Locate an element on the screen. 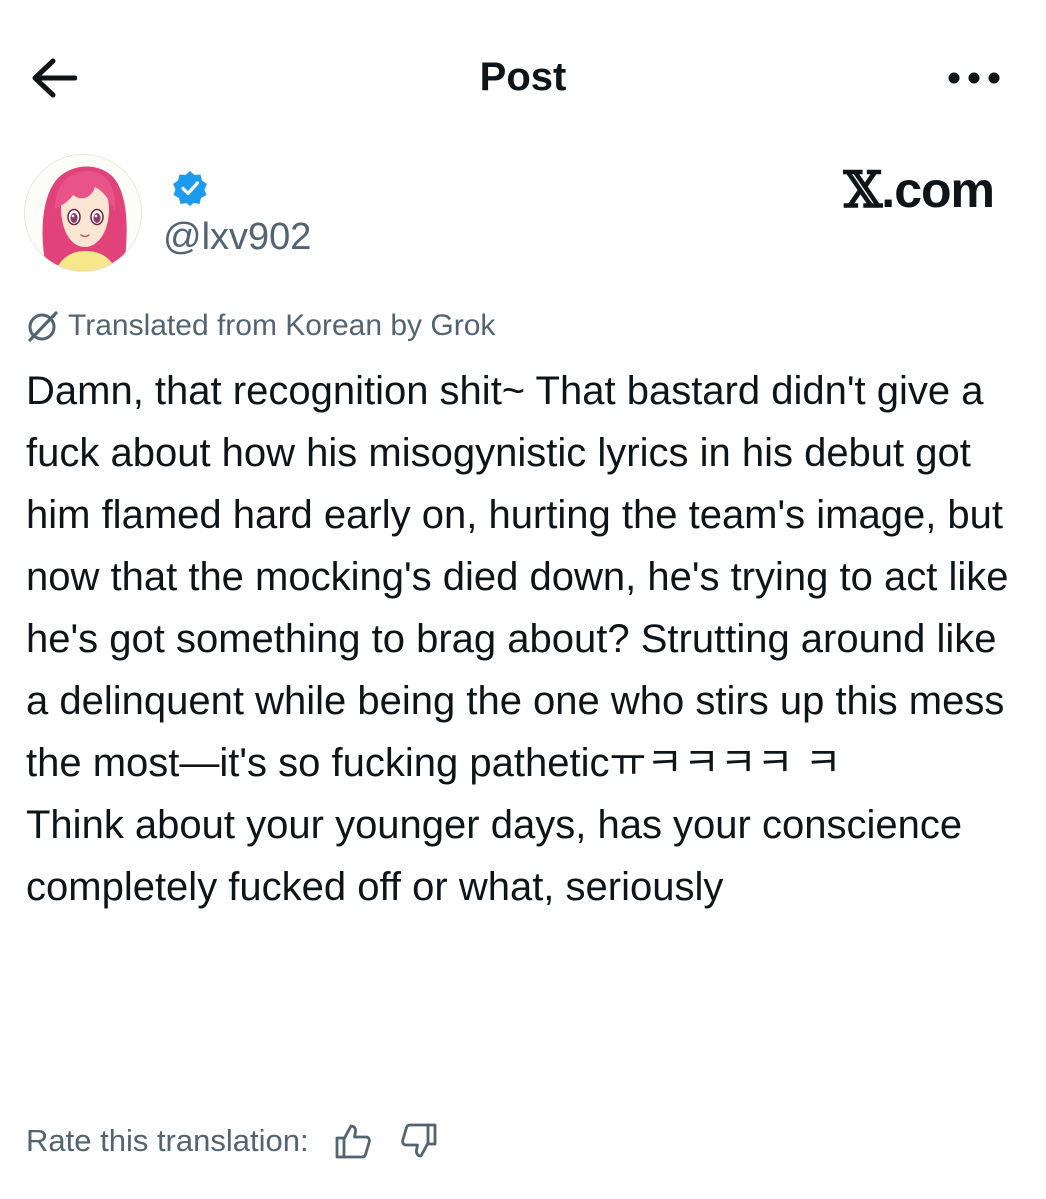 The image size is (1046, 1199). top-bar: Post is located at coordinates (523, 75).